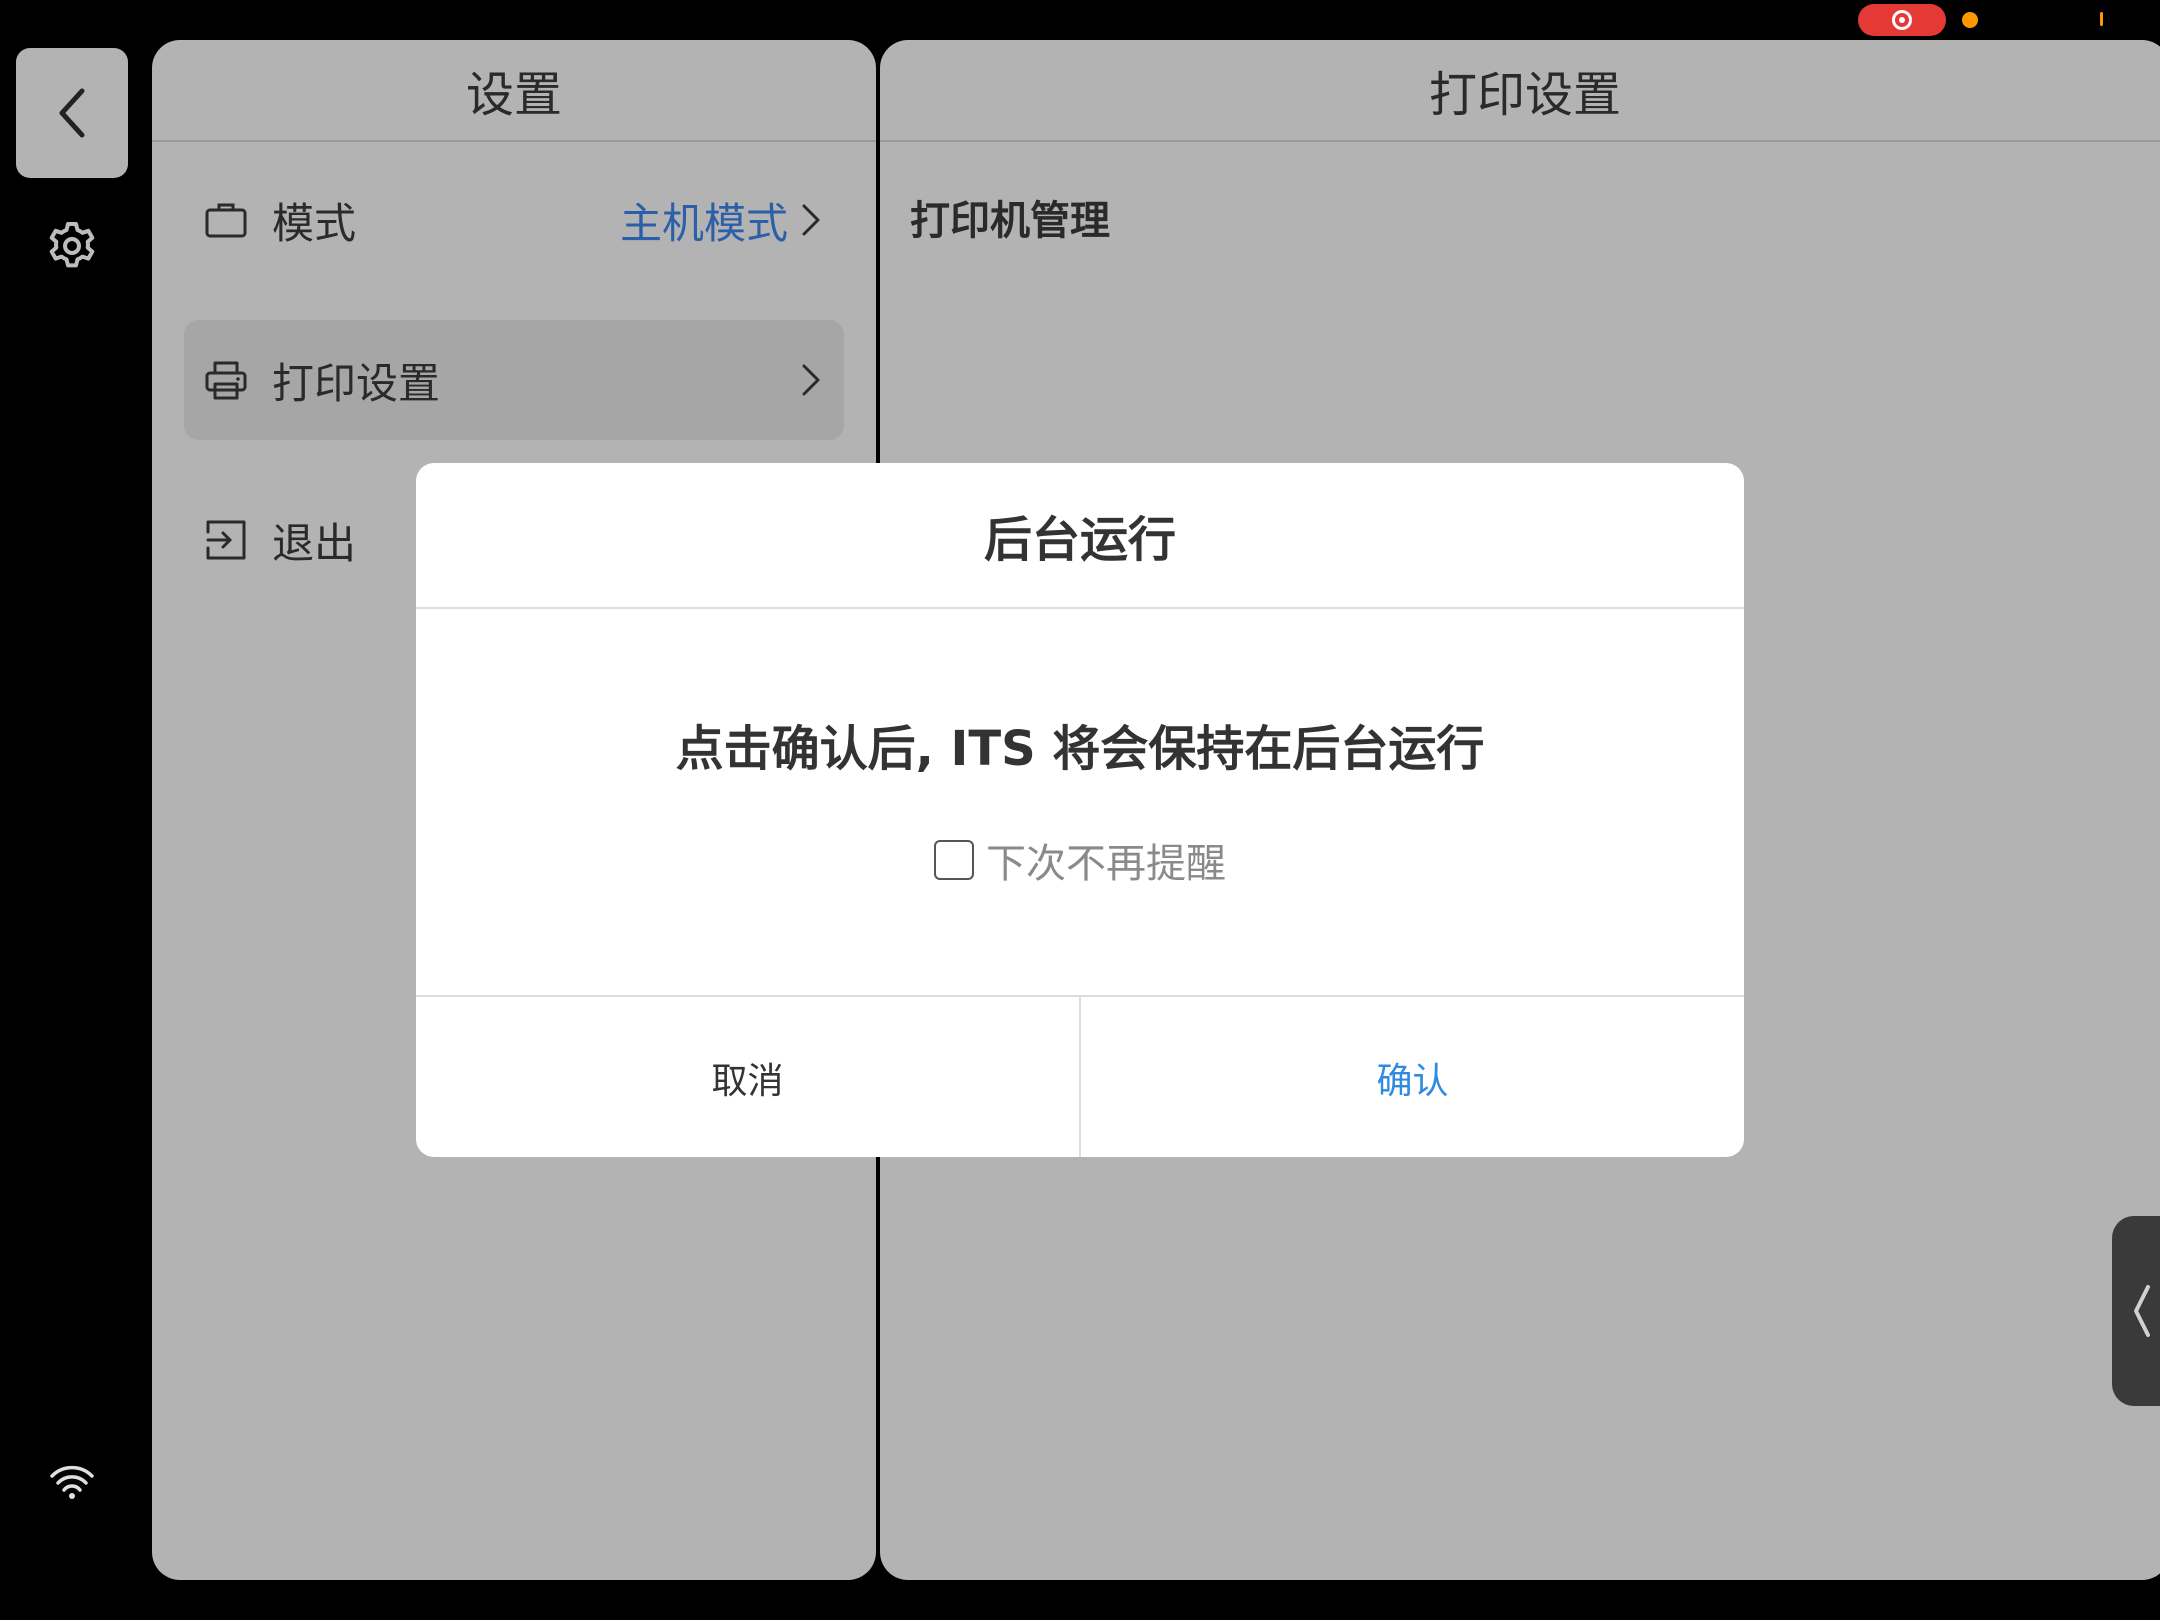 The height and width of the screenshot is (1620, 2160). What do you see at coordinates (1520, 91) in the screenshot?
I see `print-settings-panel-title: 打印设置` at bounding box center [1520, 91].